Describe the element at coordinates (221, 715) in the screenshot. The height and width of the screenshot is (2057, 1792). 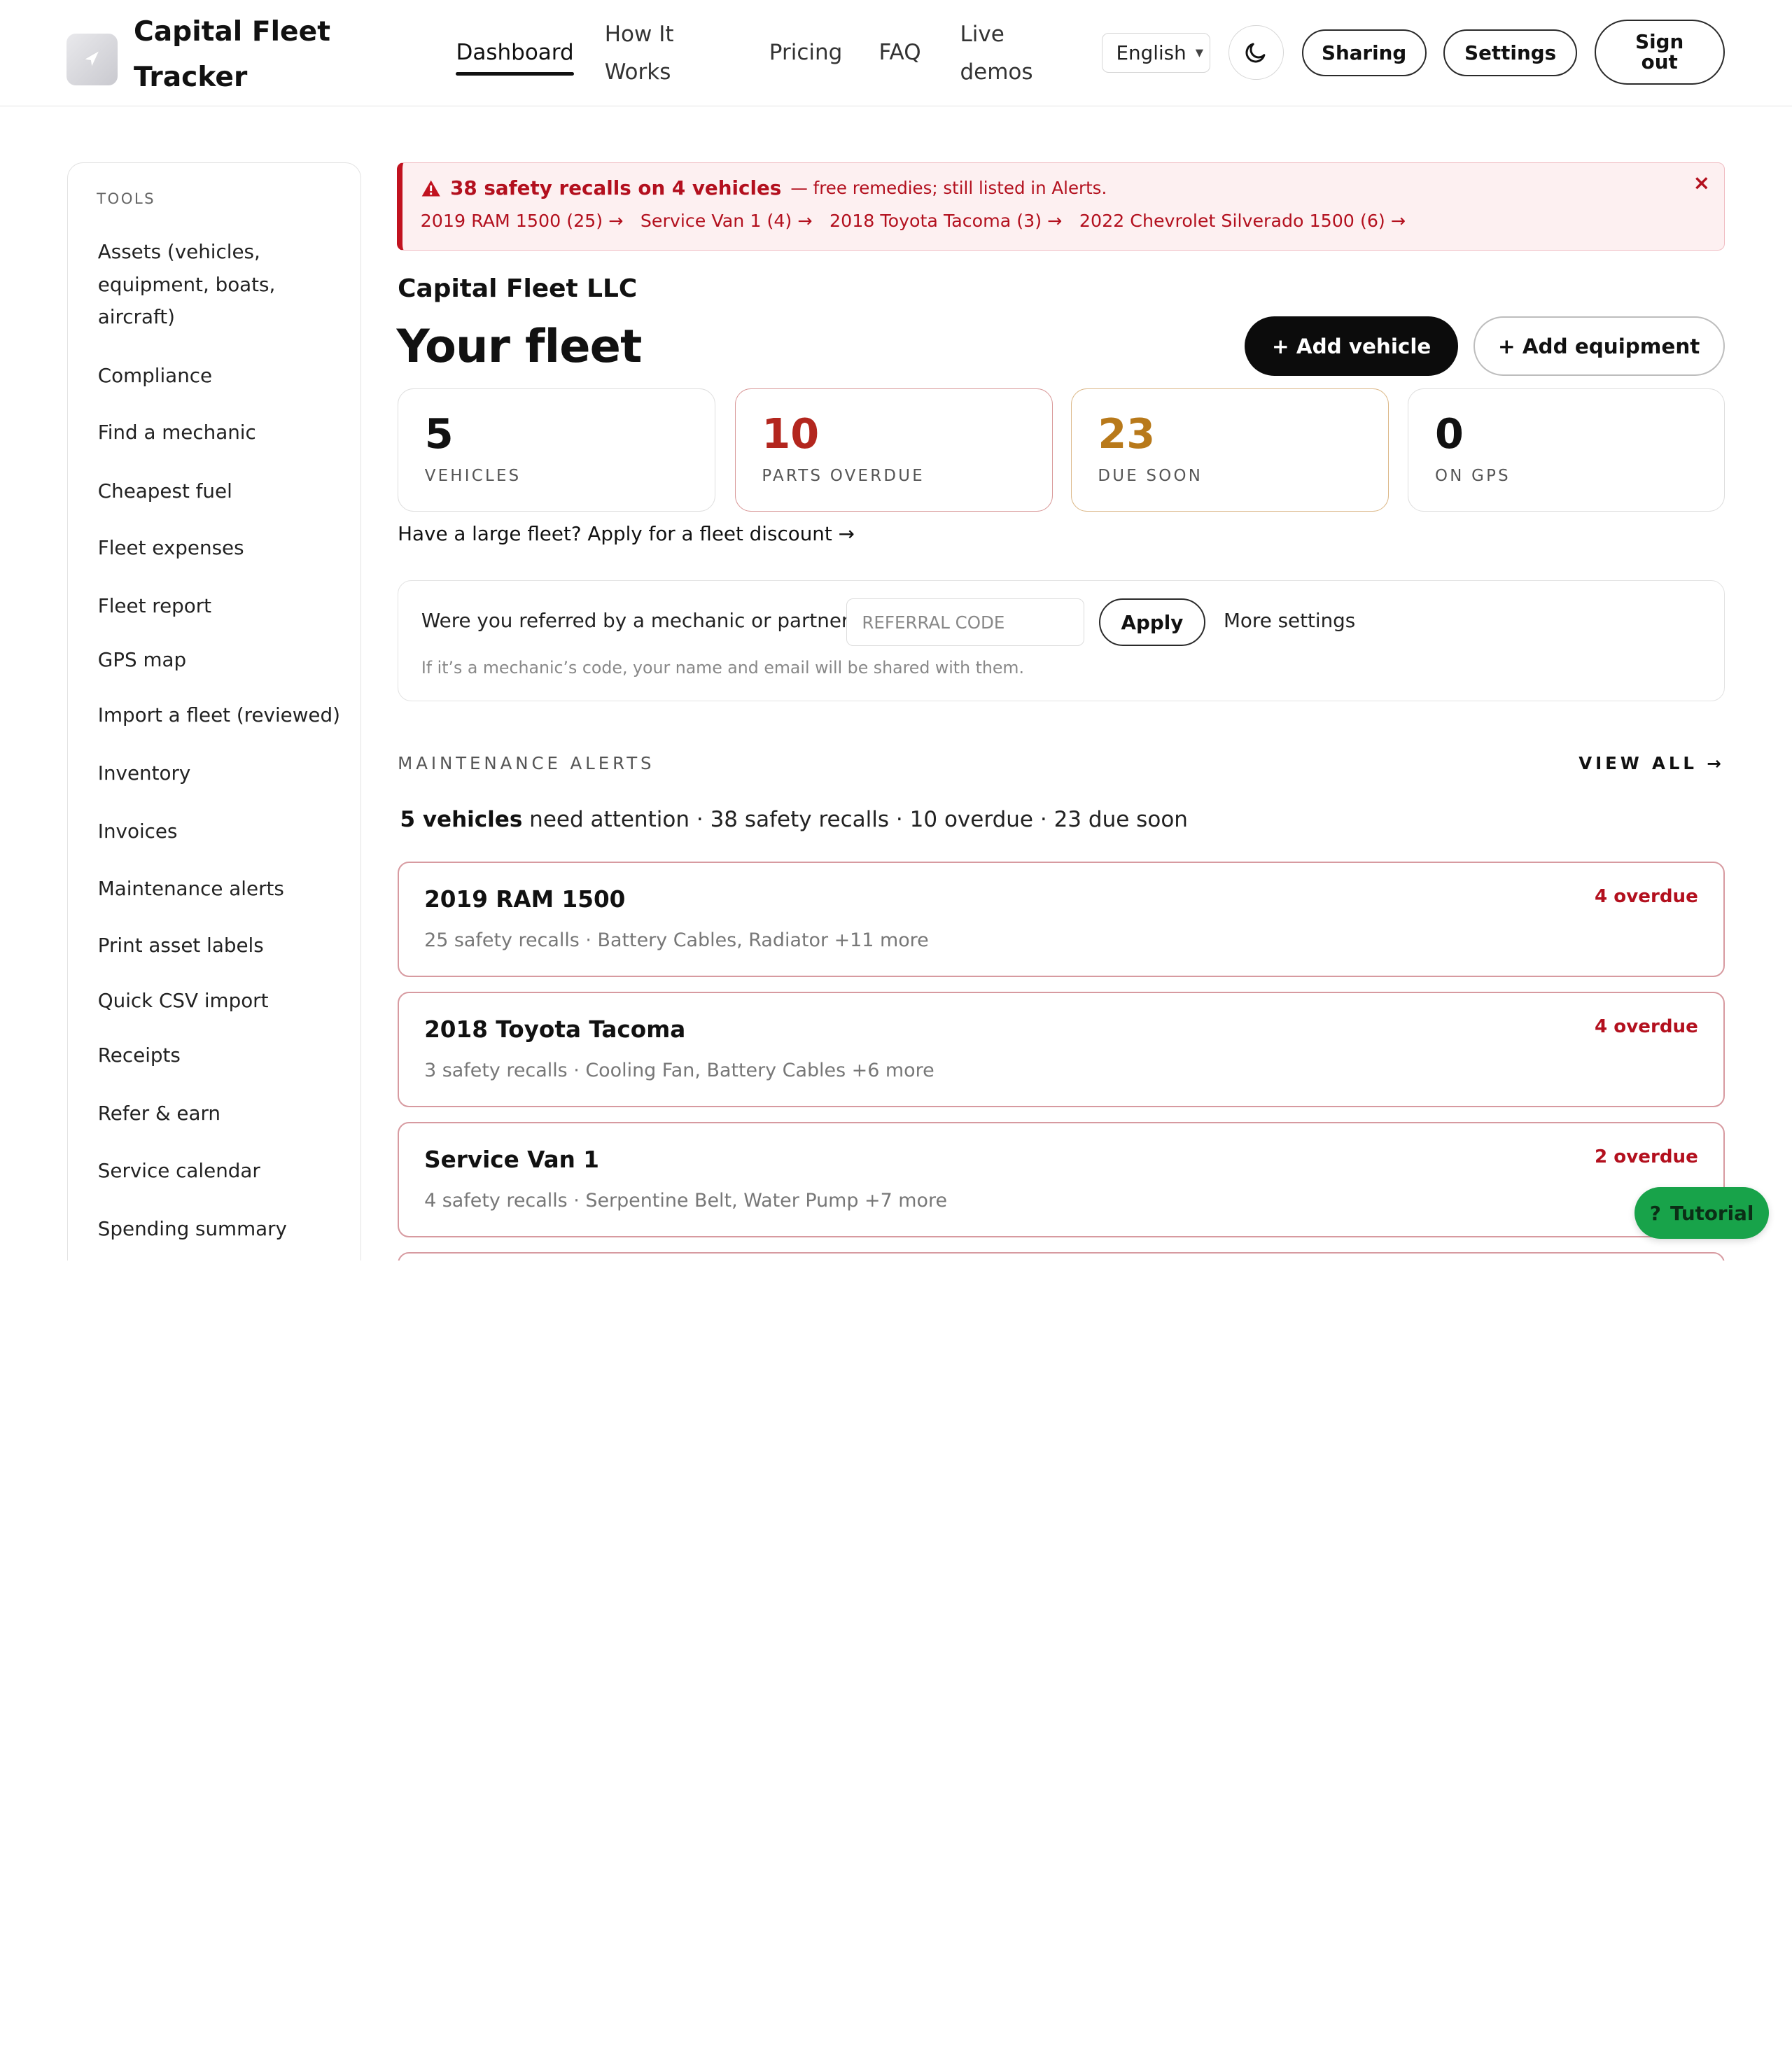
I see `sidebar-item-import-fleet: Import a fleet (reviewed)` at that location.